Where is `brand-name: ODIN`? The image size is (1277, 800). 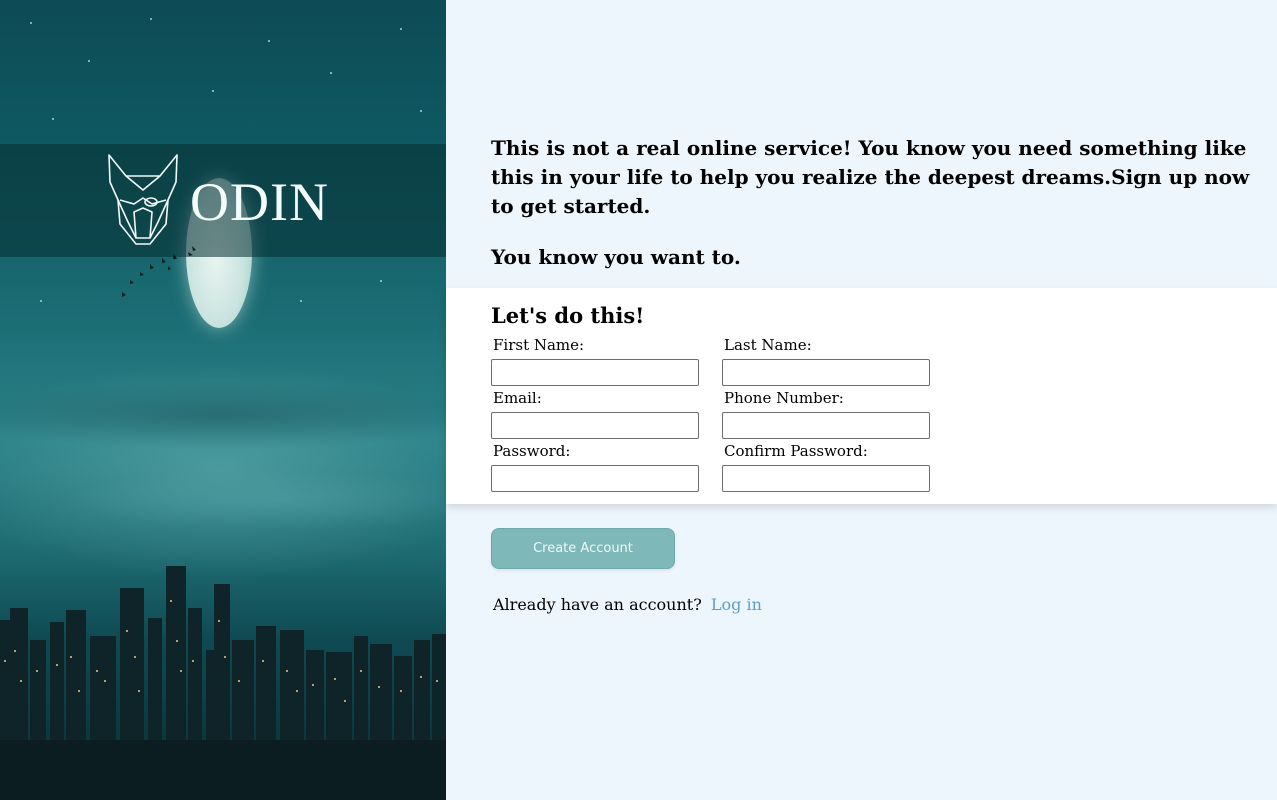
brand-name: ODIN is located at coordinates (259, 202).